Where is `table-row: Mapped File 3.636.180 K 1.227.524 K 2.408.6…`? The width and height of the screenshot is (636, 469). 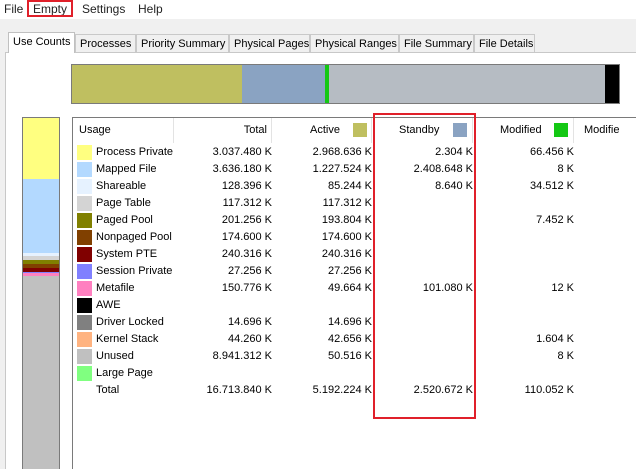 table-row: Mapped File 3.636.180 K 1.227.524 K 2.408.6… is located at coordinates (354, 169).